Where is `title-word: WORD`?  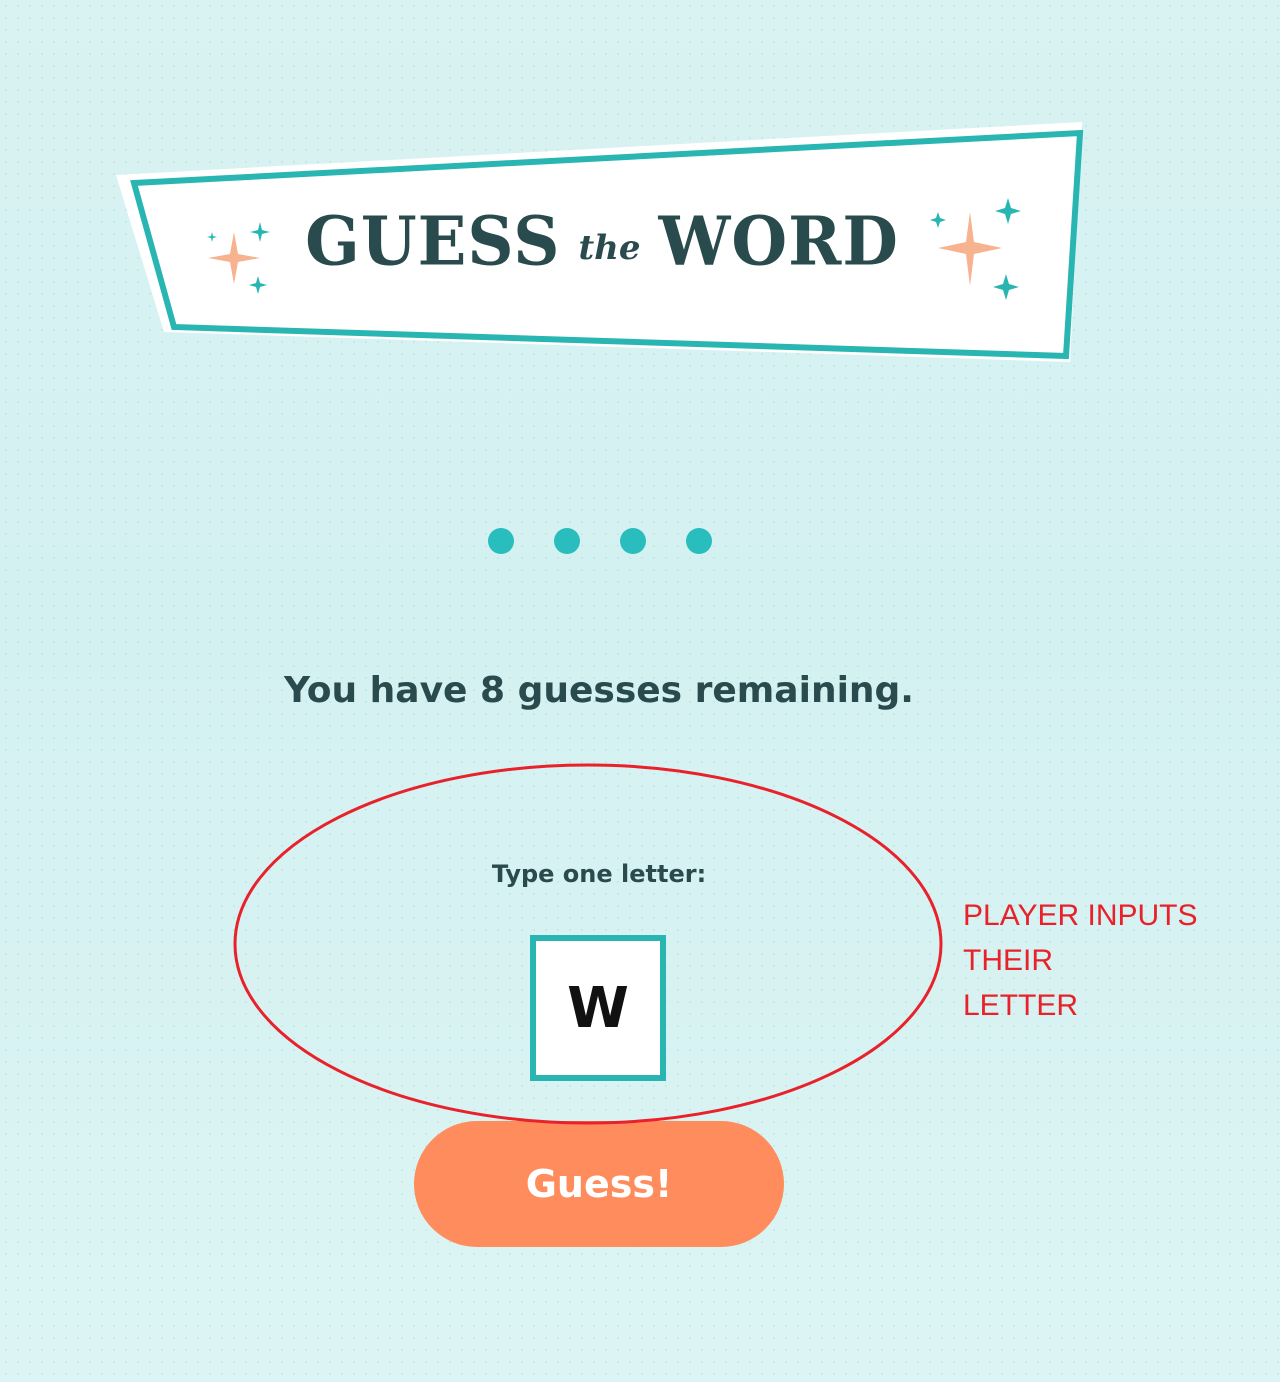
title-word: WORD is located at coordinates (778, 241).